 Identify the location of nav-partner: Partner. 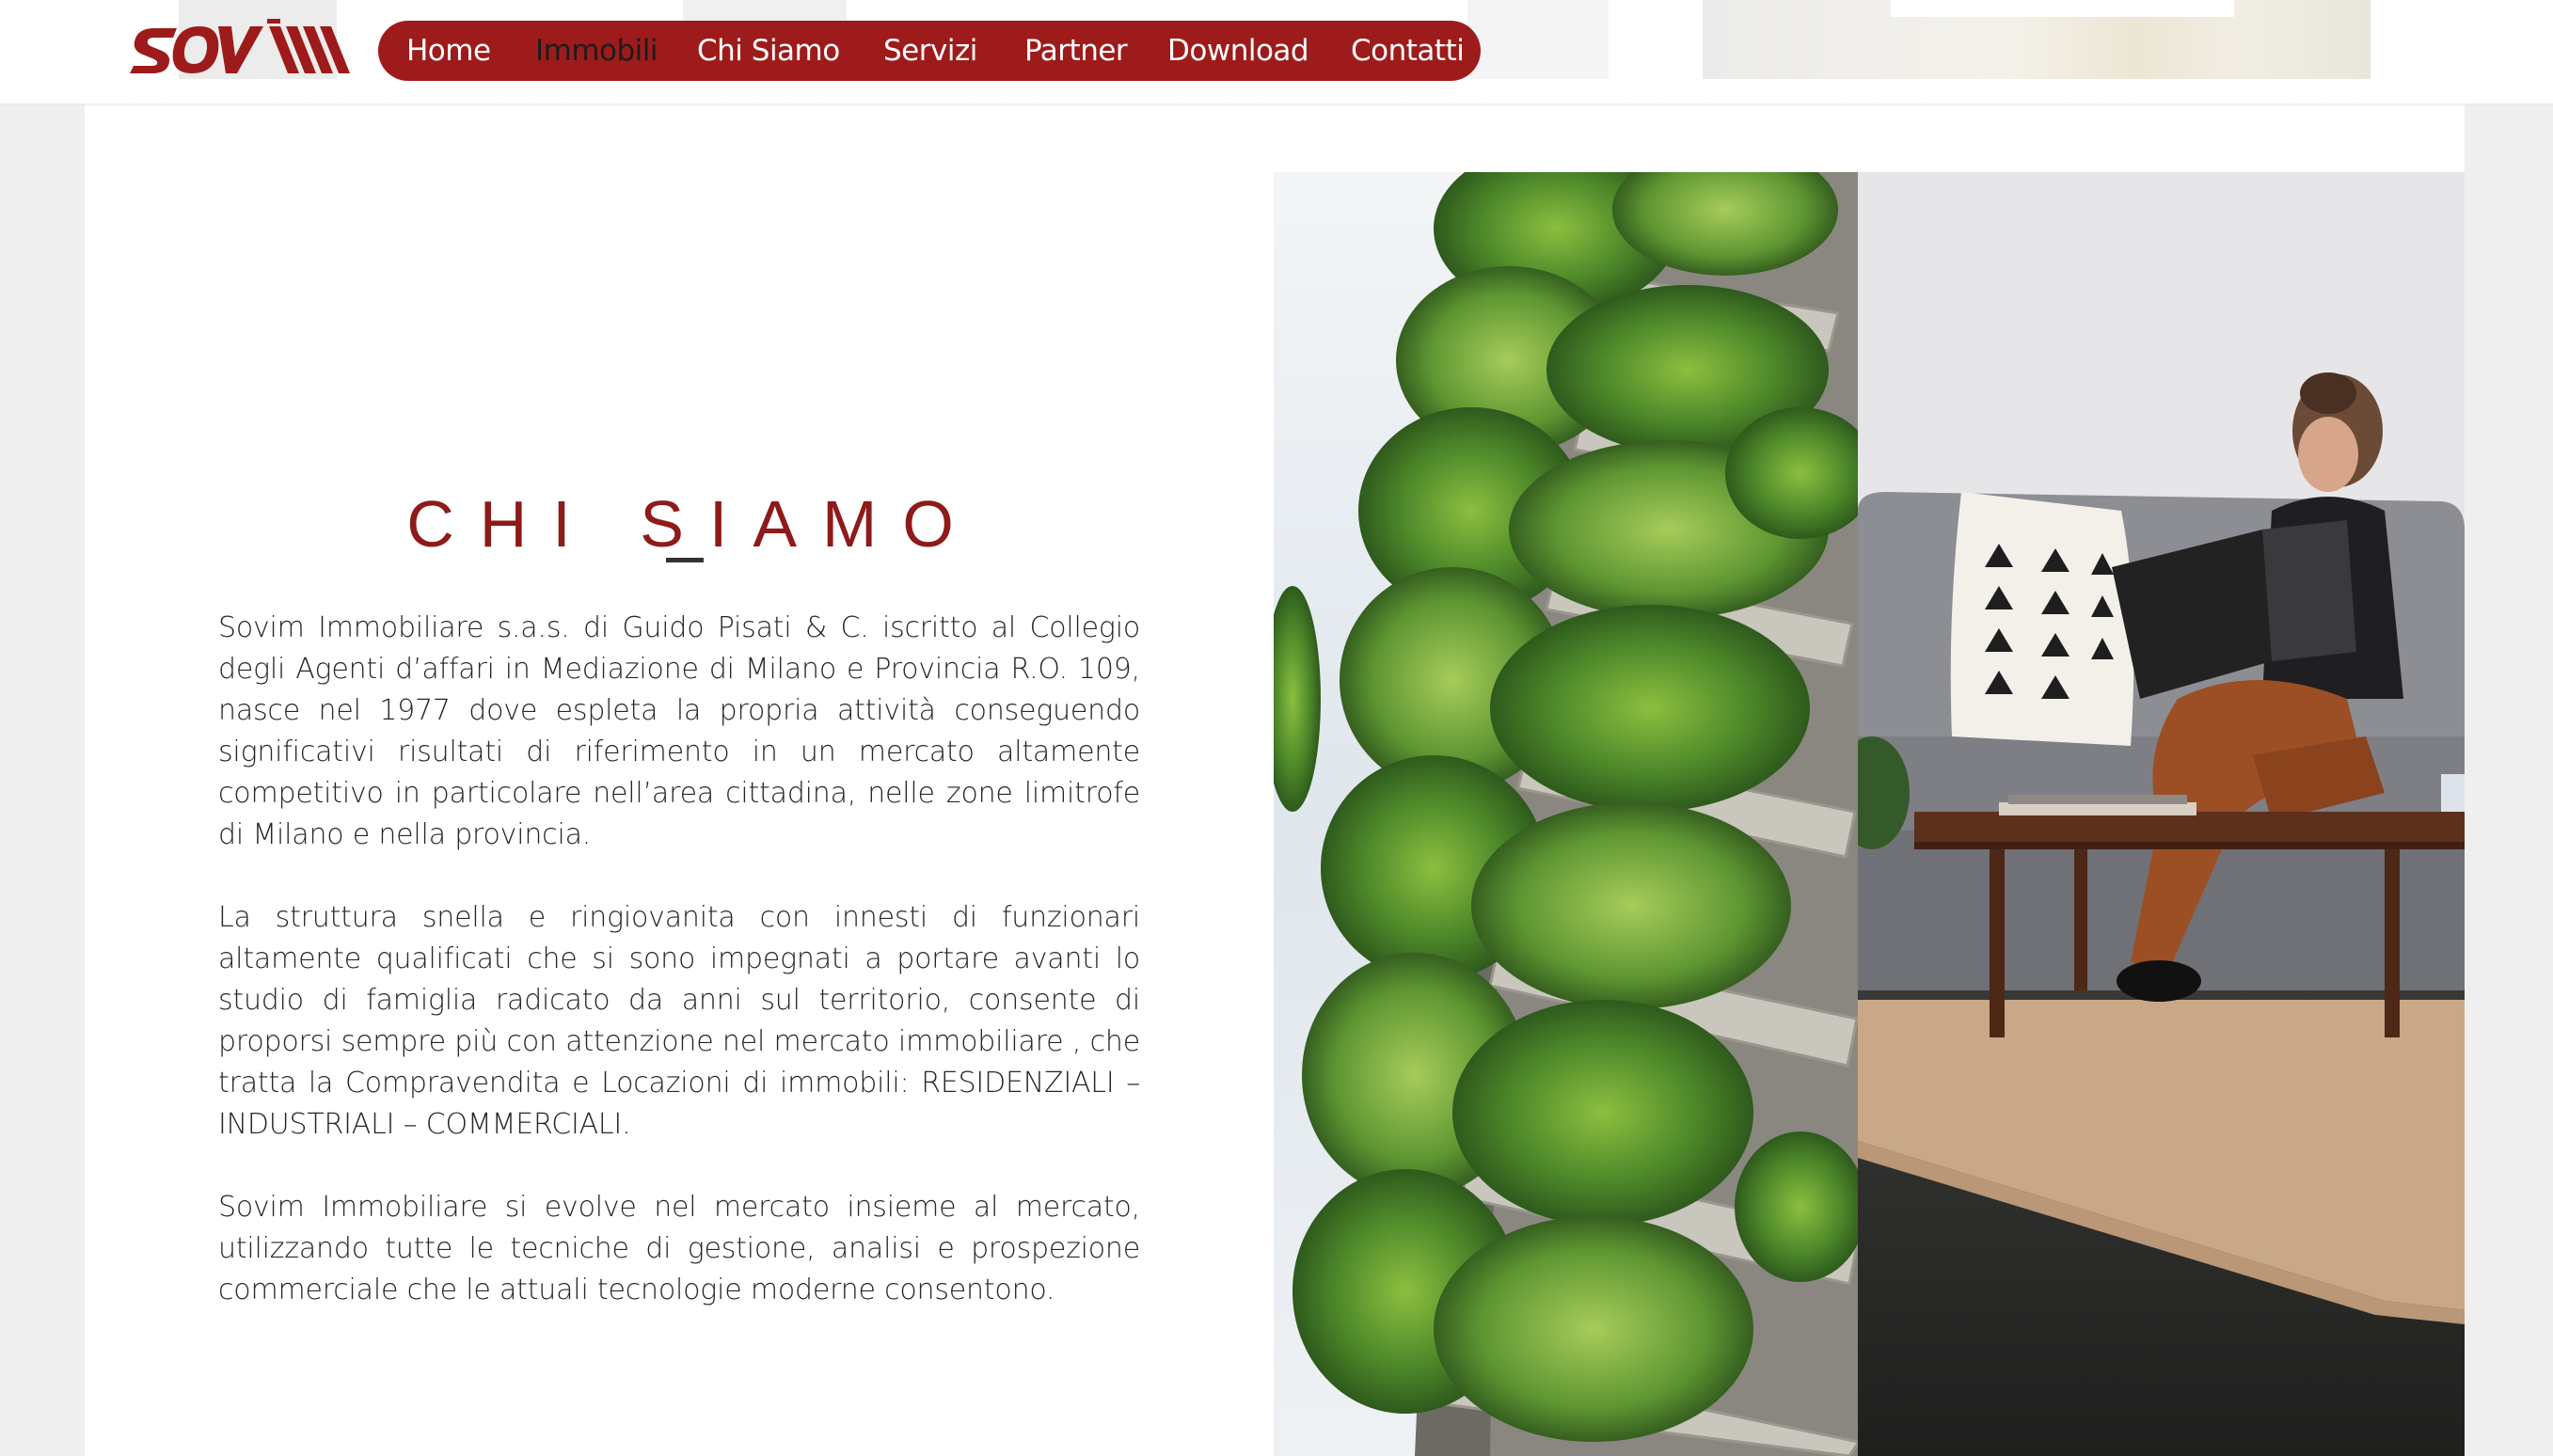
(1076, 51).